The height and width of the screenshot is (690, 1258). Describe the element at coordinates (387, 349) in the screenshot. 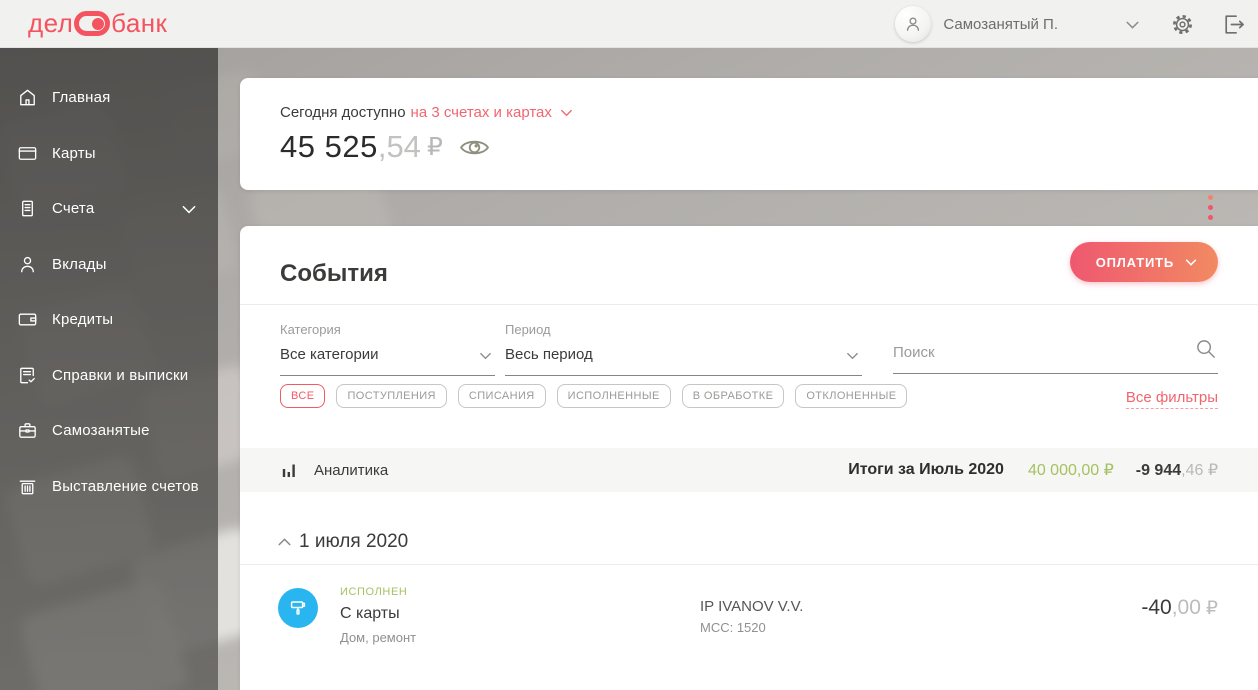

I see `category-select: Категория Все категории` at that location.